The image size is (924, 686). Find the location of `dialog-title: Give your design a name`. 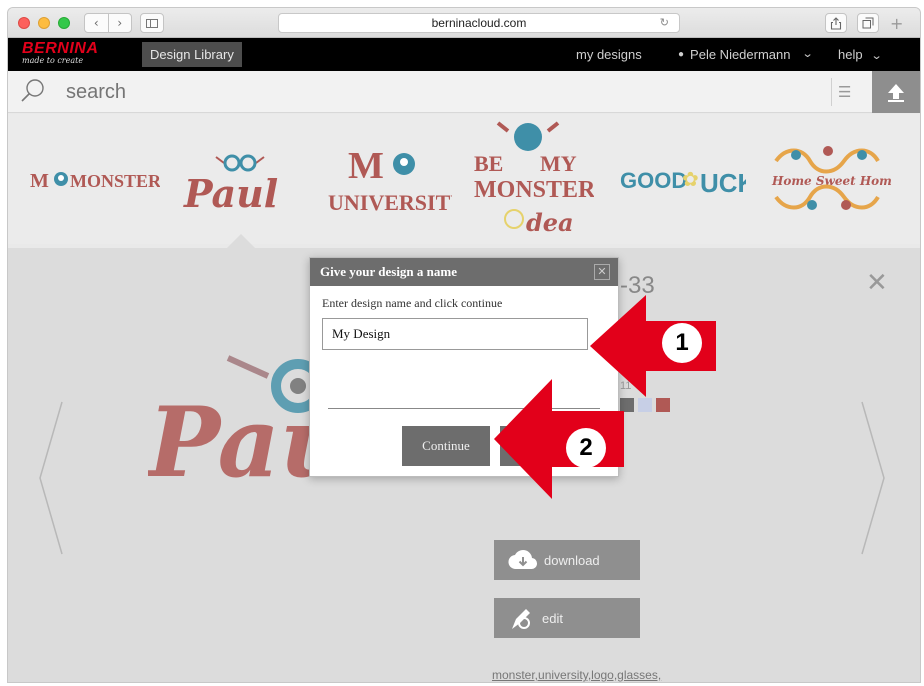

dialog-title: Give your design a name is located at coordinates (464, 272).